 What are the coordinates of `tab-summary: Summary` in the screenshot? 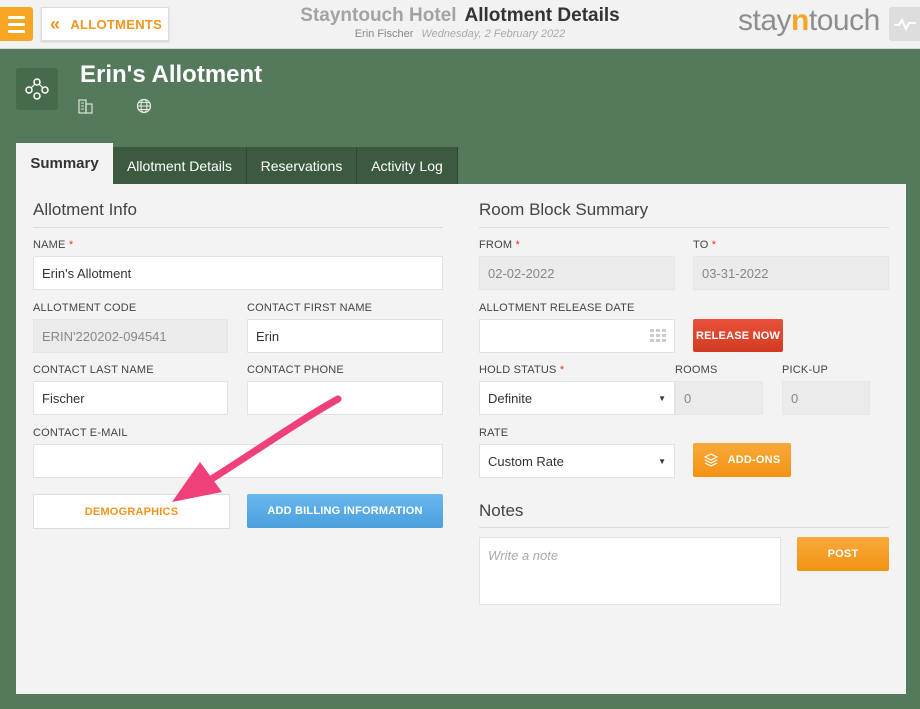 It's located at (64, 163).